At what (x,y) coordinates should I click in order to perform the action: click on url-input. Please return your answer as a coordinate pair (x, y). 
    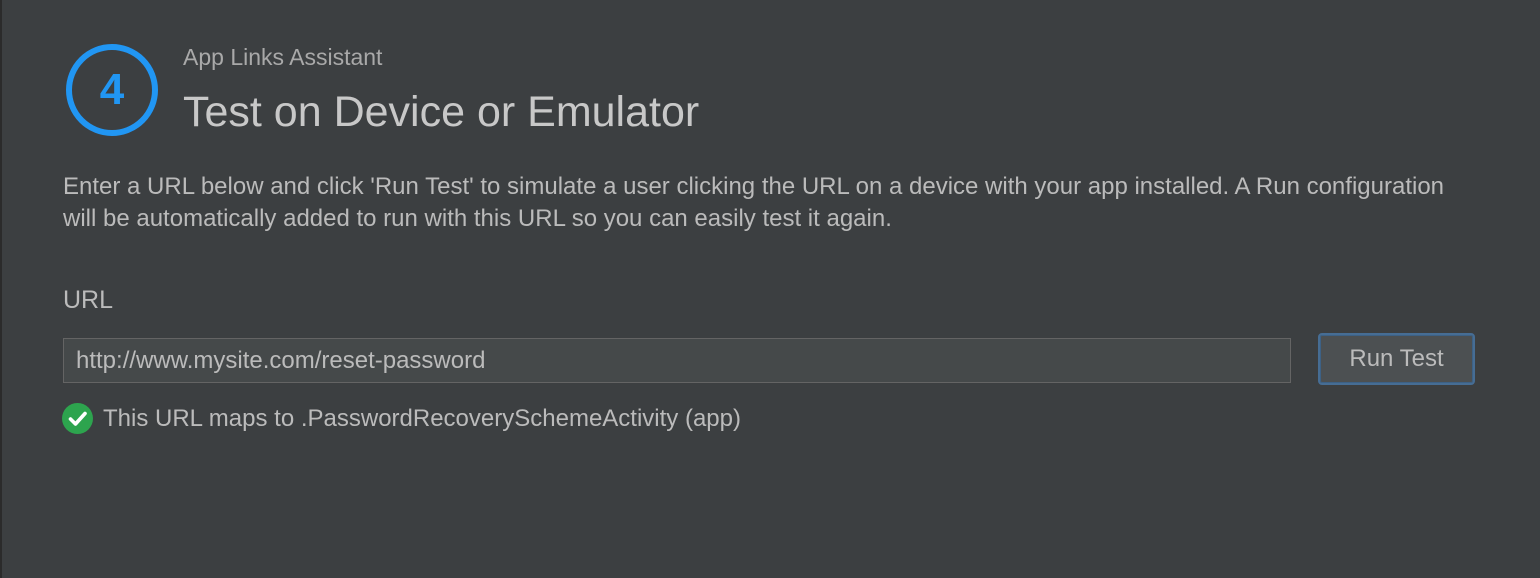
    Looking at the image, I should click on (677, 360).